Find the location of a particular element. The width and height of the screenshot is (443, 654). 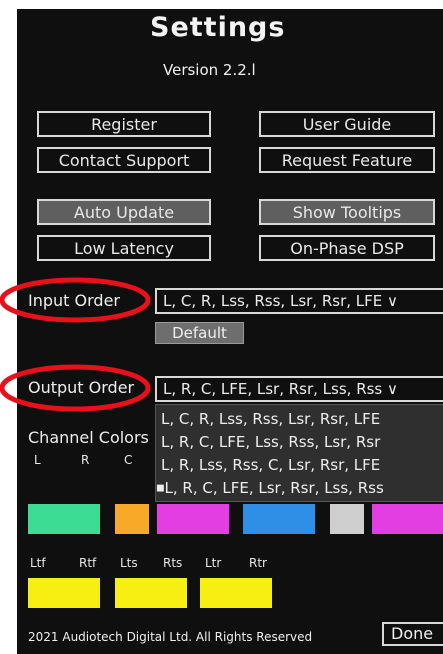

user-guide-button: User Guide is located at coordinates (347, 124).